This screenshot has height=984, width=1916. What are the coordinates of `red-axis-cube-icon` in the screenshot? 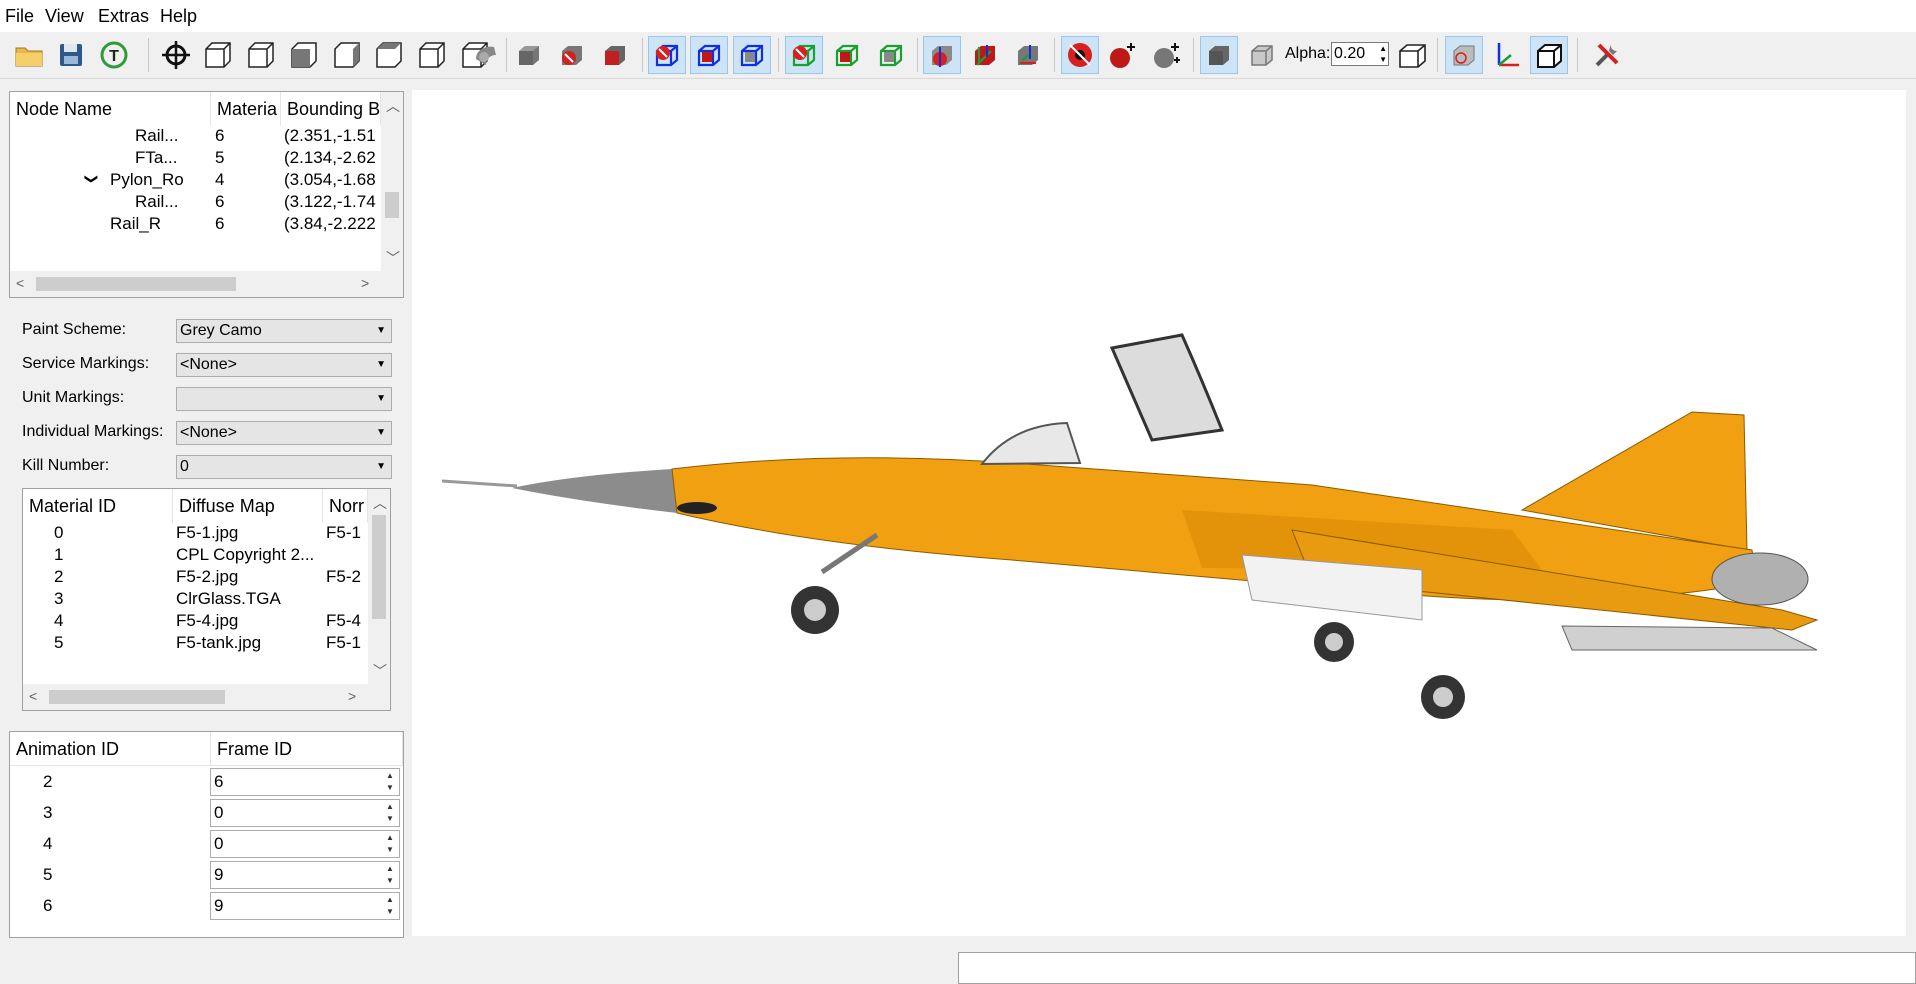 It's located at (985, 55).